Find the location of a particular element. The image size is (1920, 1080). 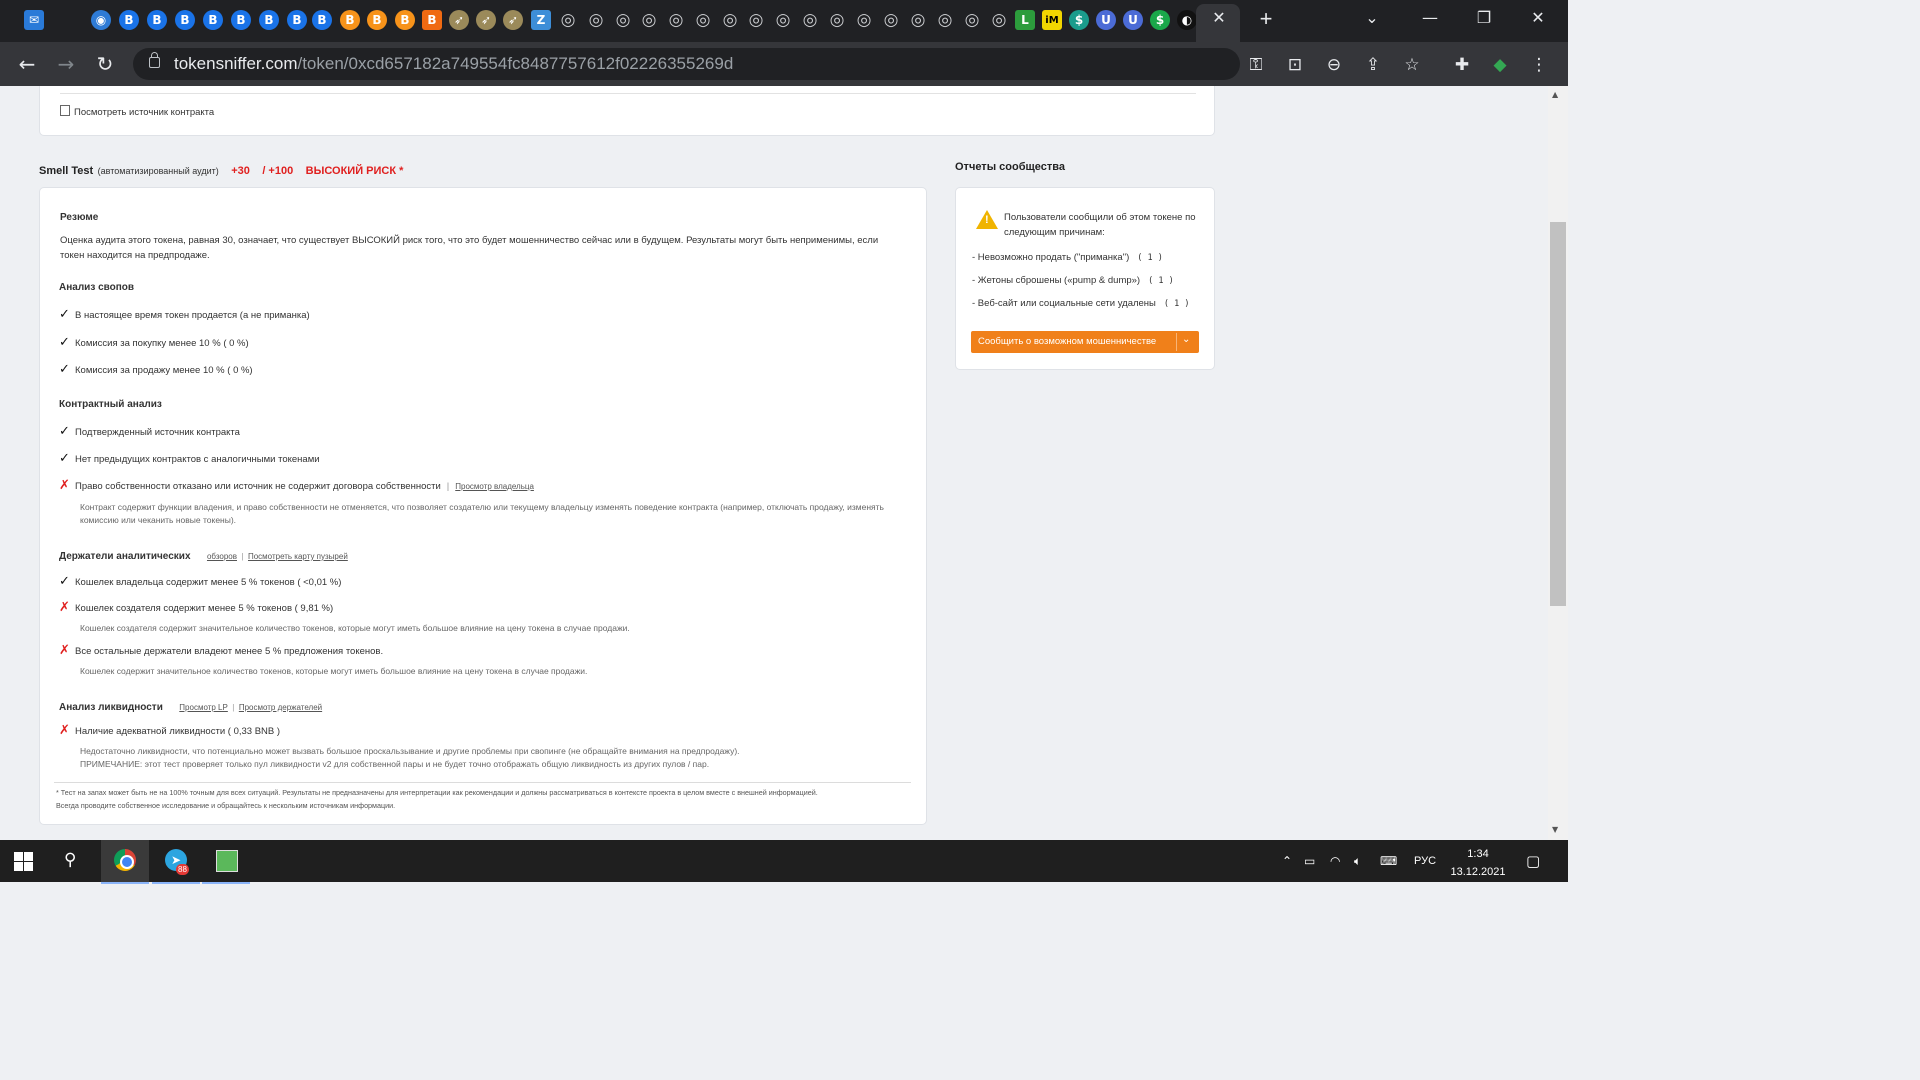

reason-item: - Жетоны сброшены («pump & dump») ( 1 ) is located at coordinates (1073, 280).